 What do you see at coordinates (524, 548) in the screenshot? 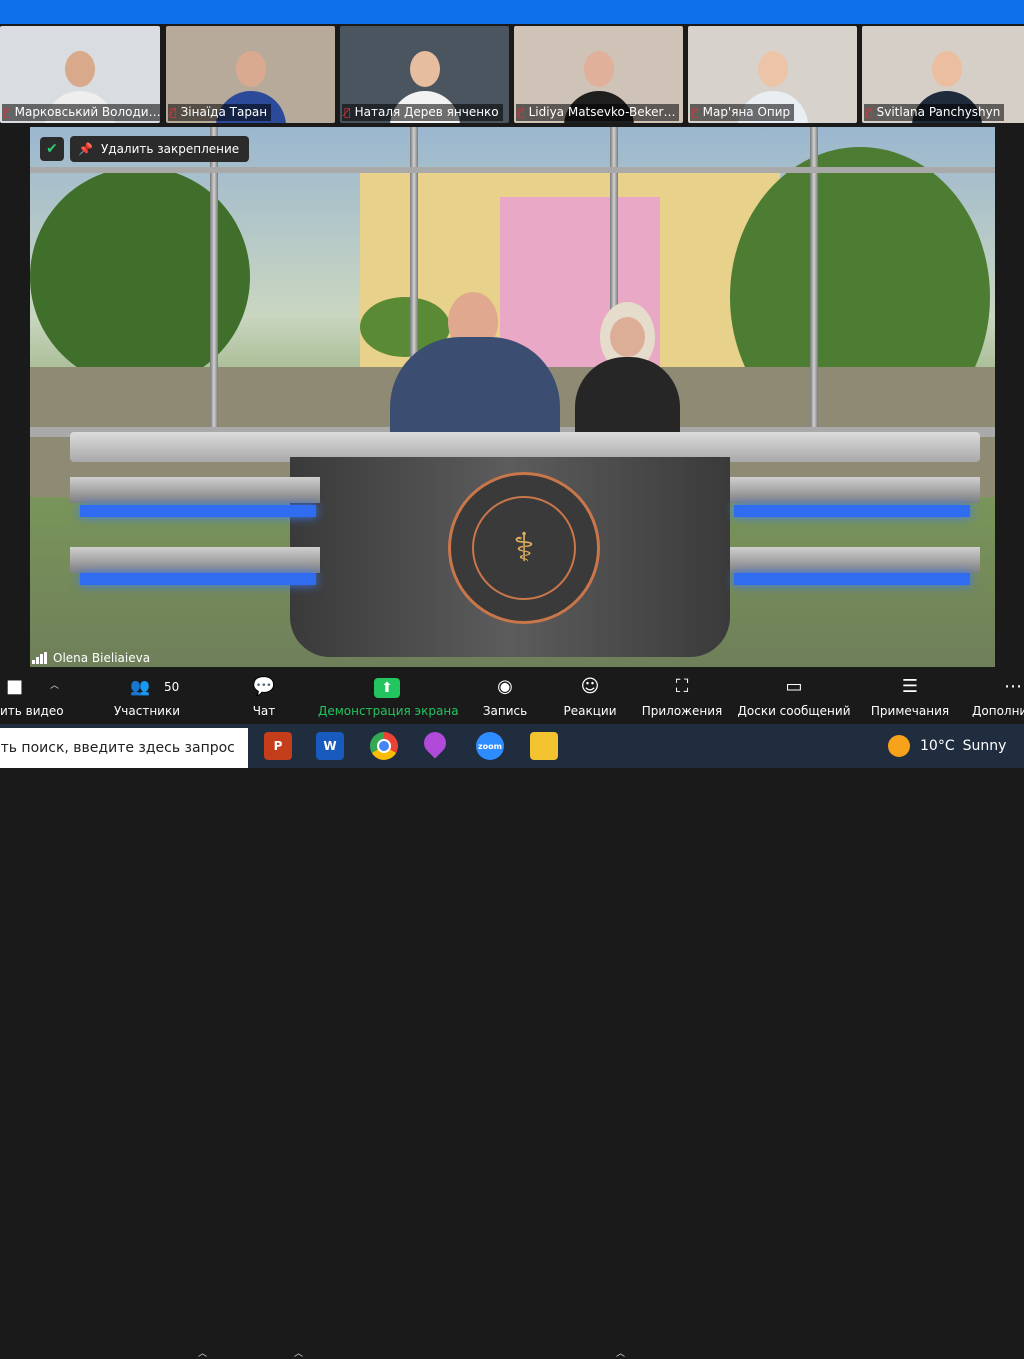
I see `university-seal: ⚕` at bounding box center [524, 548].